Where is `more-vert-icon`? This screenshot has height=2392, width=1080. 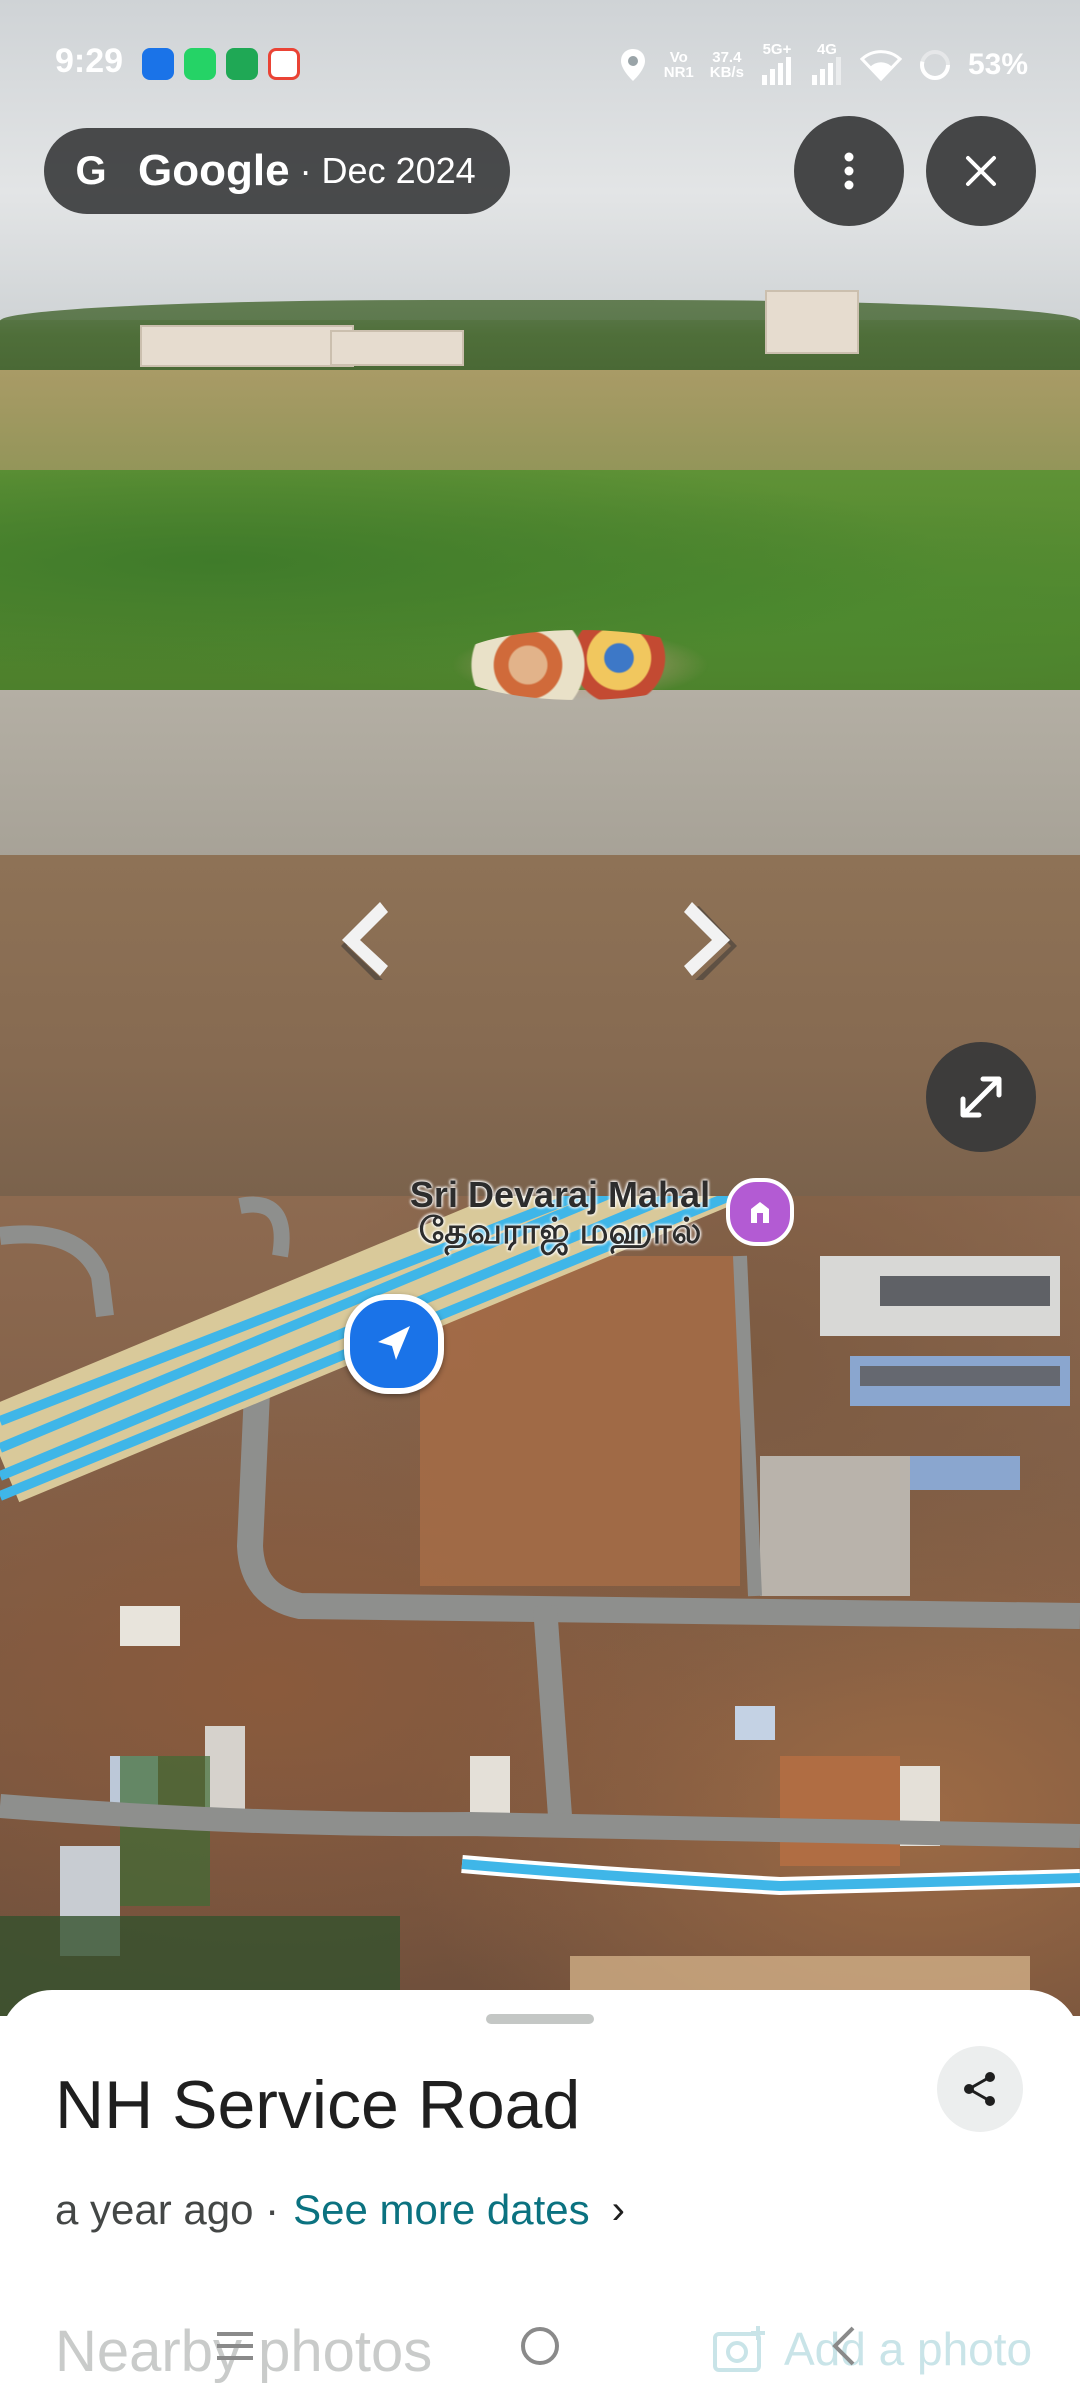 more-vert-icon is located at coordinates (849, 171).